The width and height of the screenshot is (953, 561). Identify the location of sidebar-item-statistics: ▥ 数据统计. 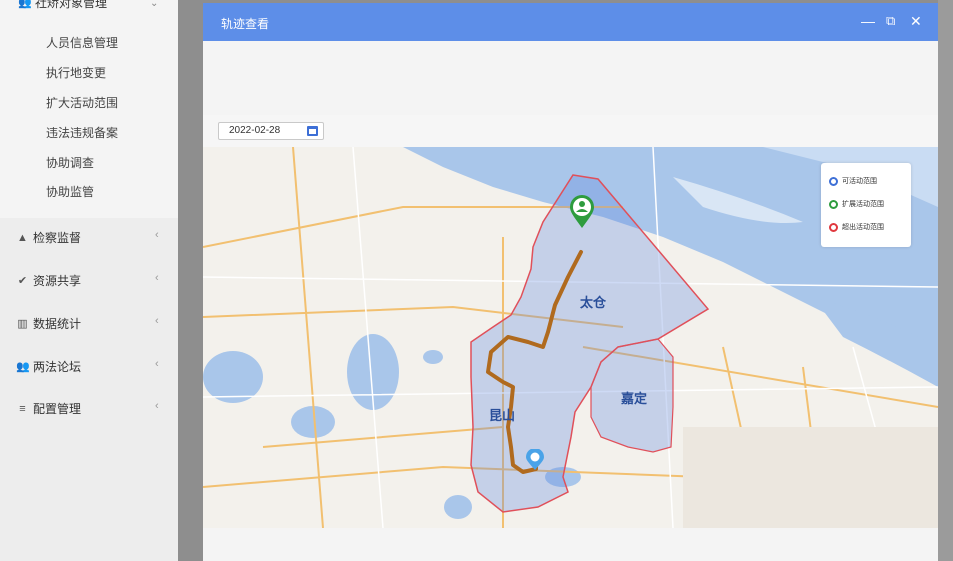
(48, 323).